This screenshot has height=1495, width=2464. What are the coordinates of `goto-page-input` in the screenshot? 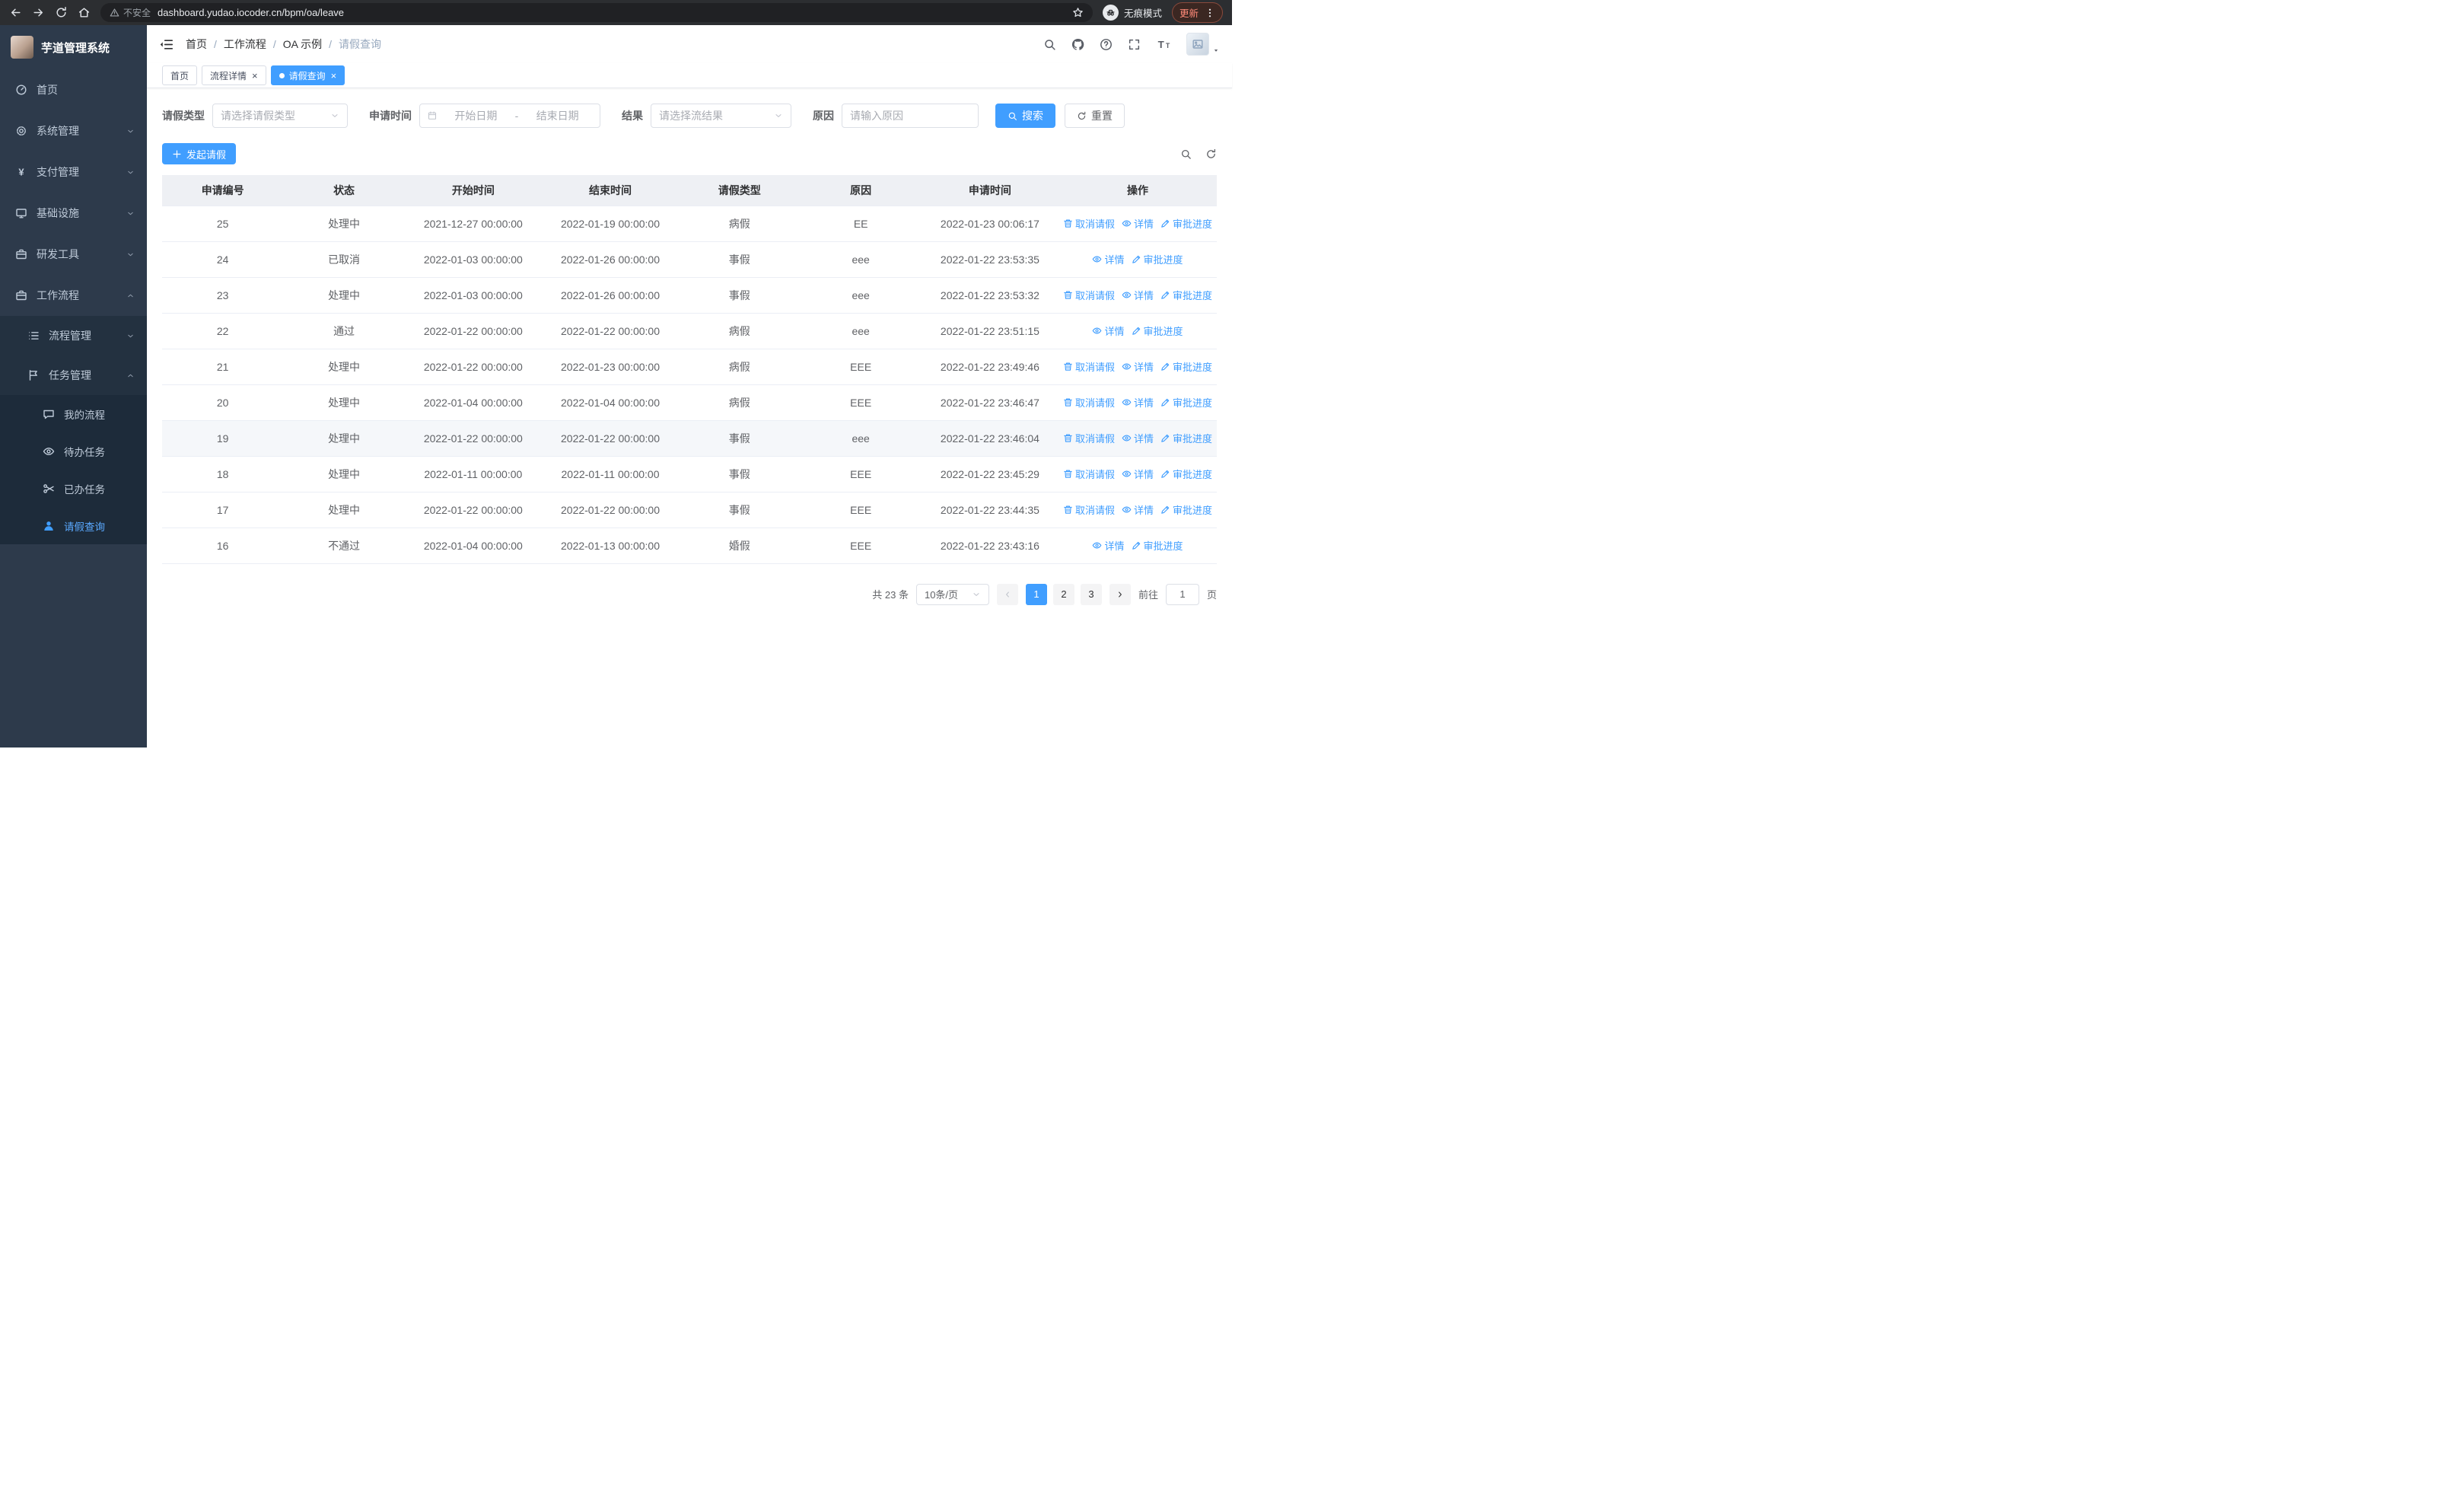 It's located at (1182, 594).